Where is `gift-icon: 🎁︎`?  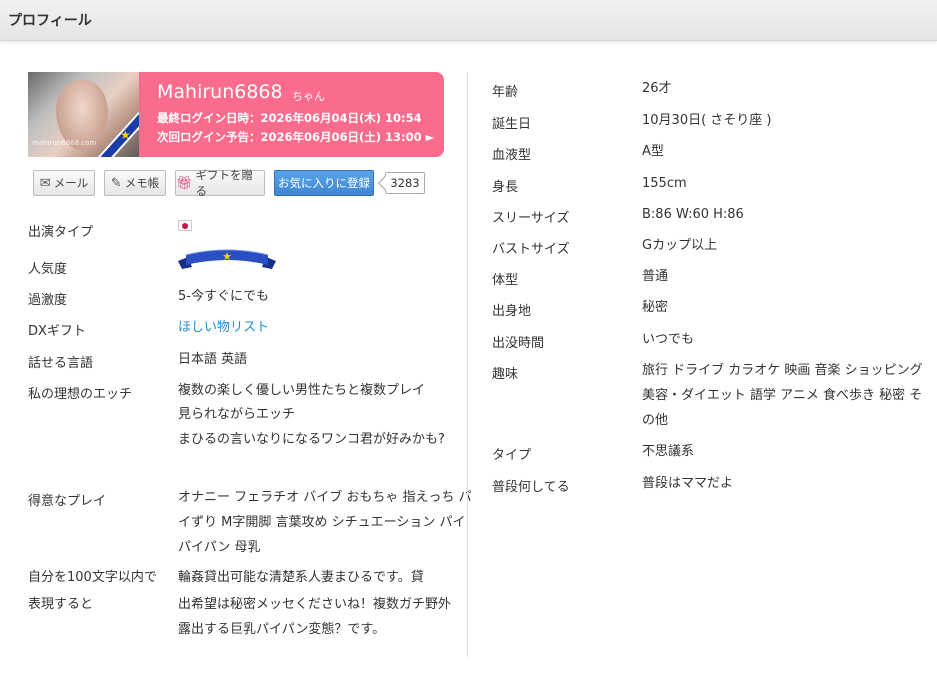
gift-icon: 🎁︎ is located at coordinates (184, 183).